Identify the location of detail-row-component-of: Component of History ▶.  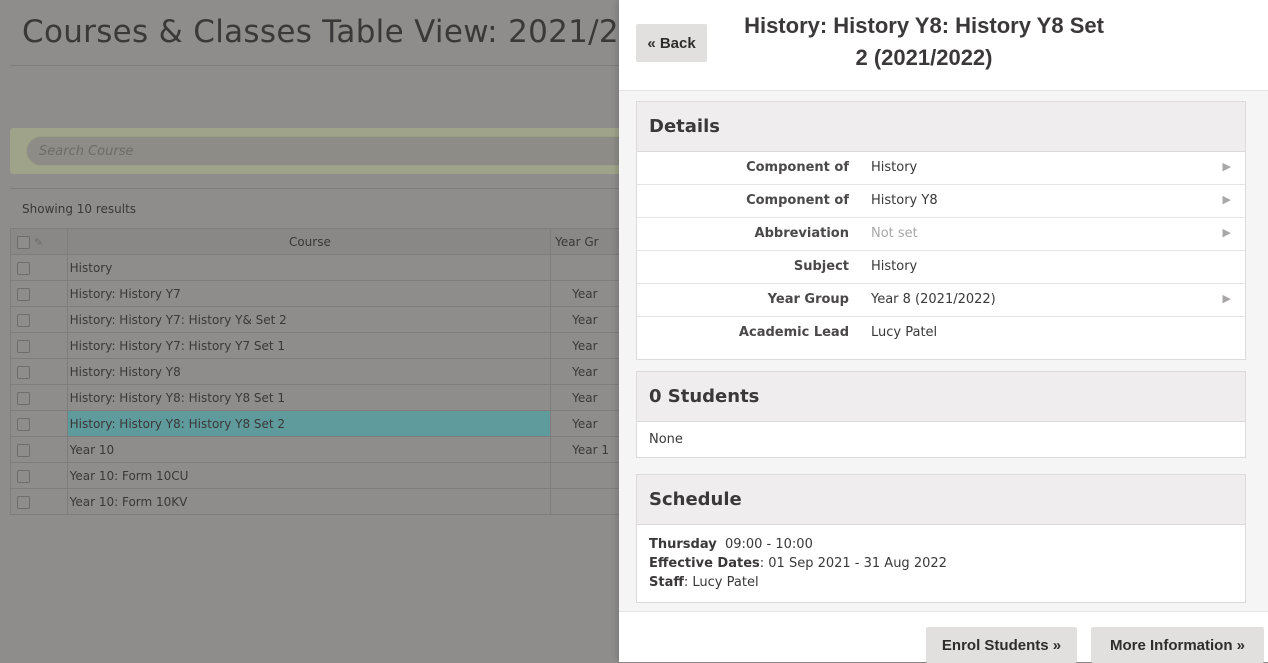
(941, 168).